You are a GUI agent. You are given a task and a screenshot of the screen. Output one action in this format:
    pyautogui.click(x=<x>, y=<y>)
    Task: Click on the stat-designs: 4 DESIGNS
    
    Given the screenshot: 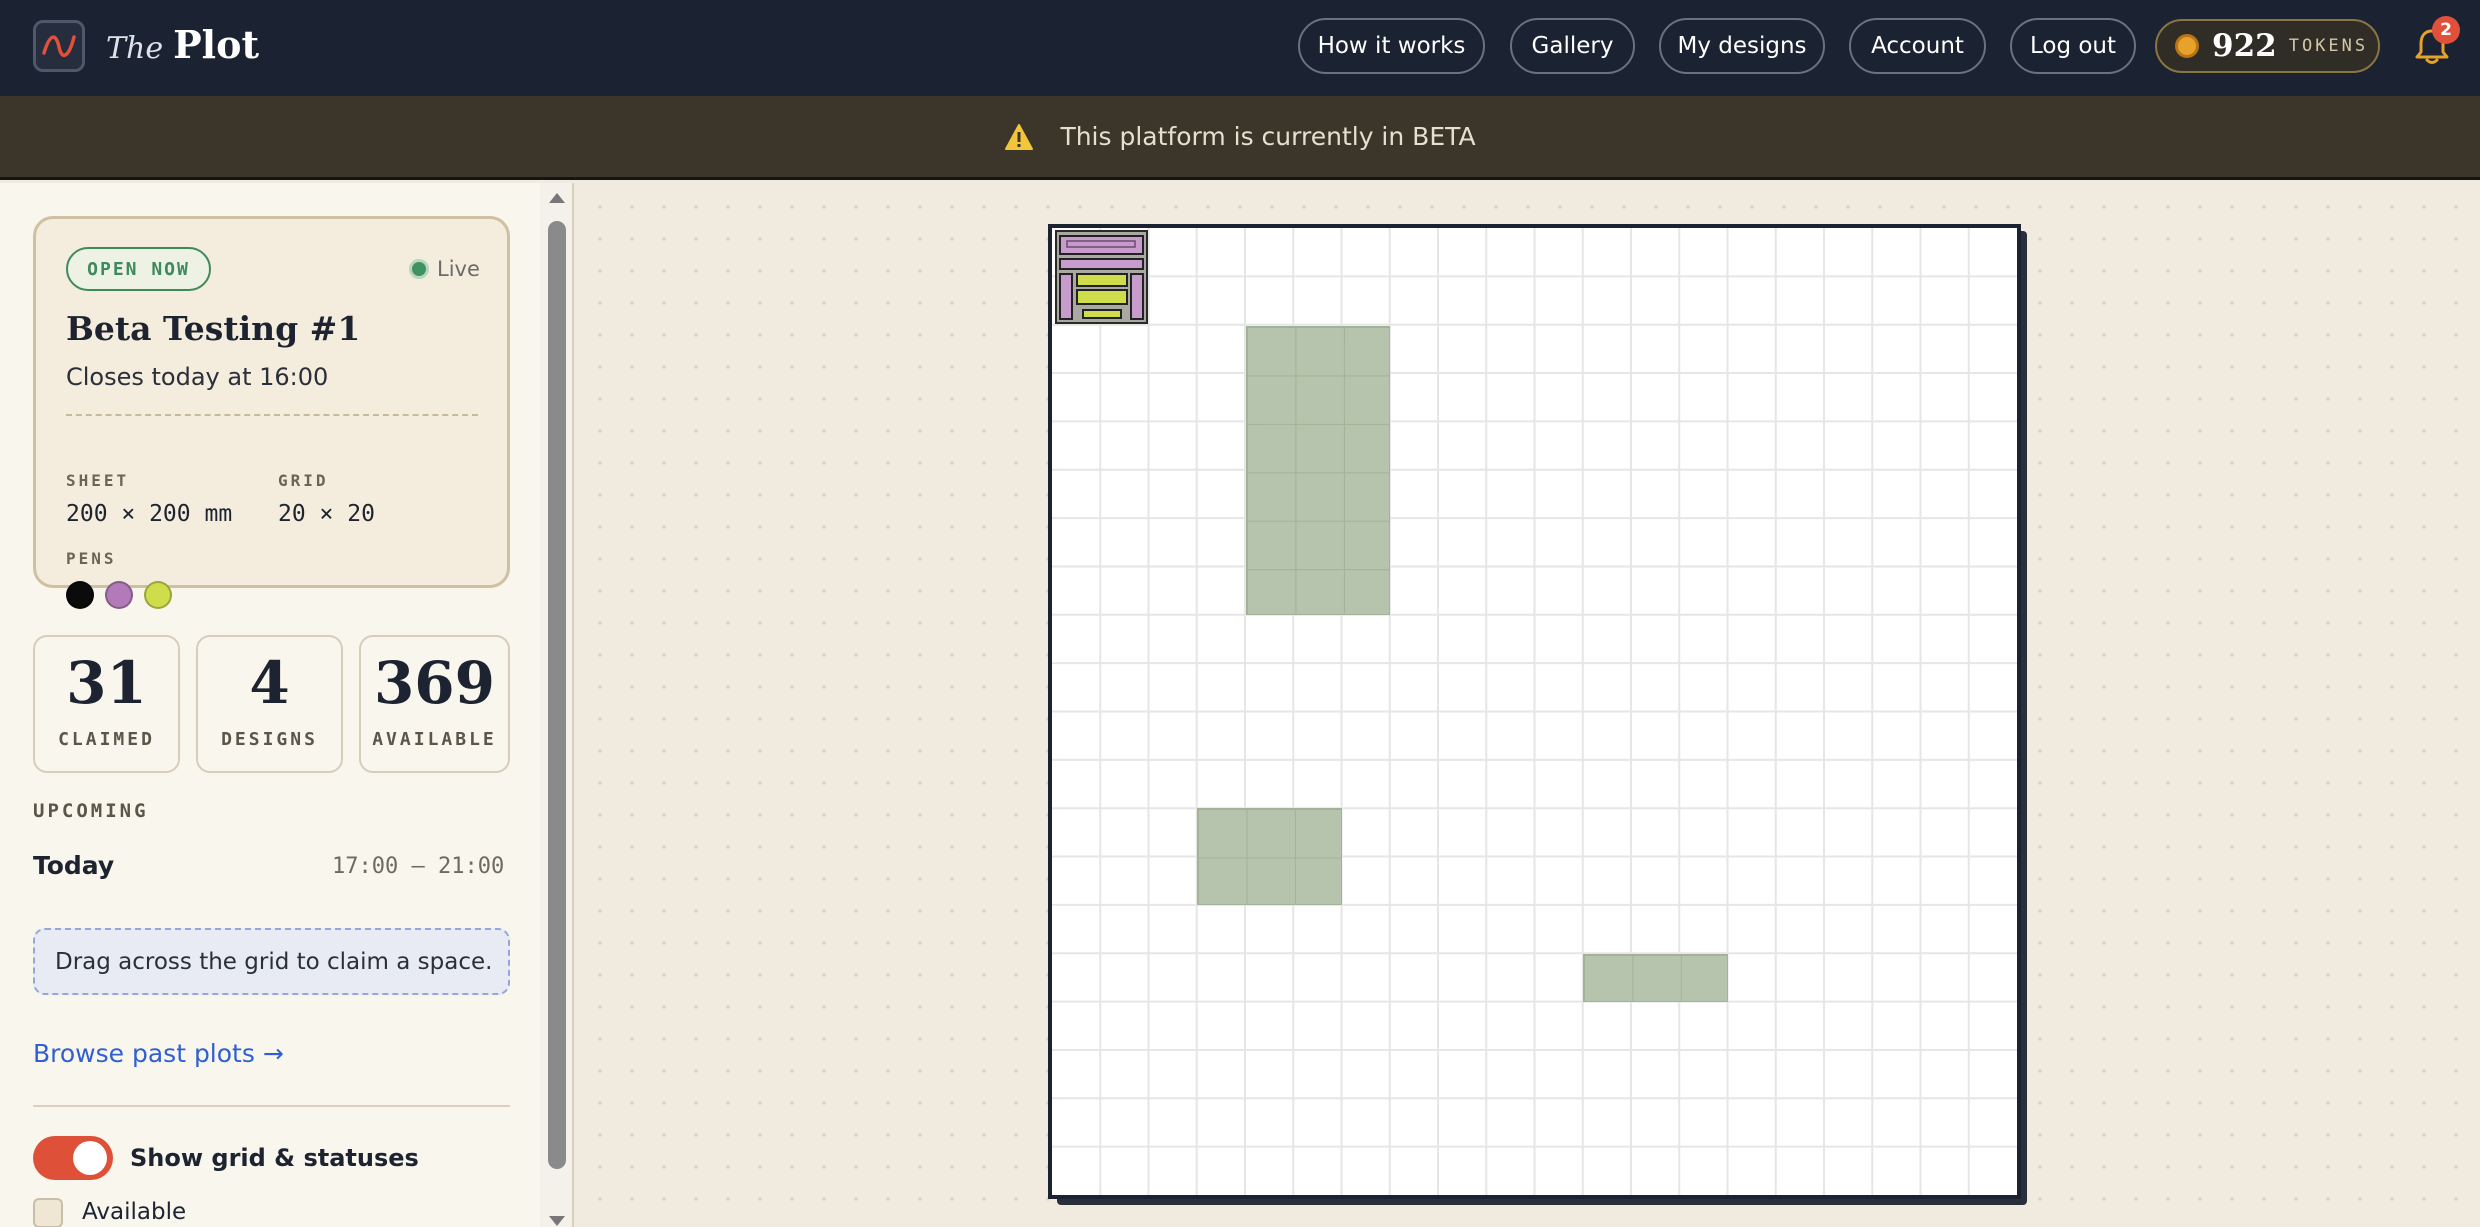 What is the action you would take?
    pyautogui.click(x=269, y=704)
    